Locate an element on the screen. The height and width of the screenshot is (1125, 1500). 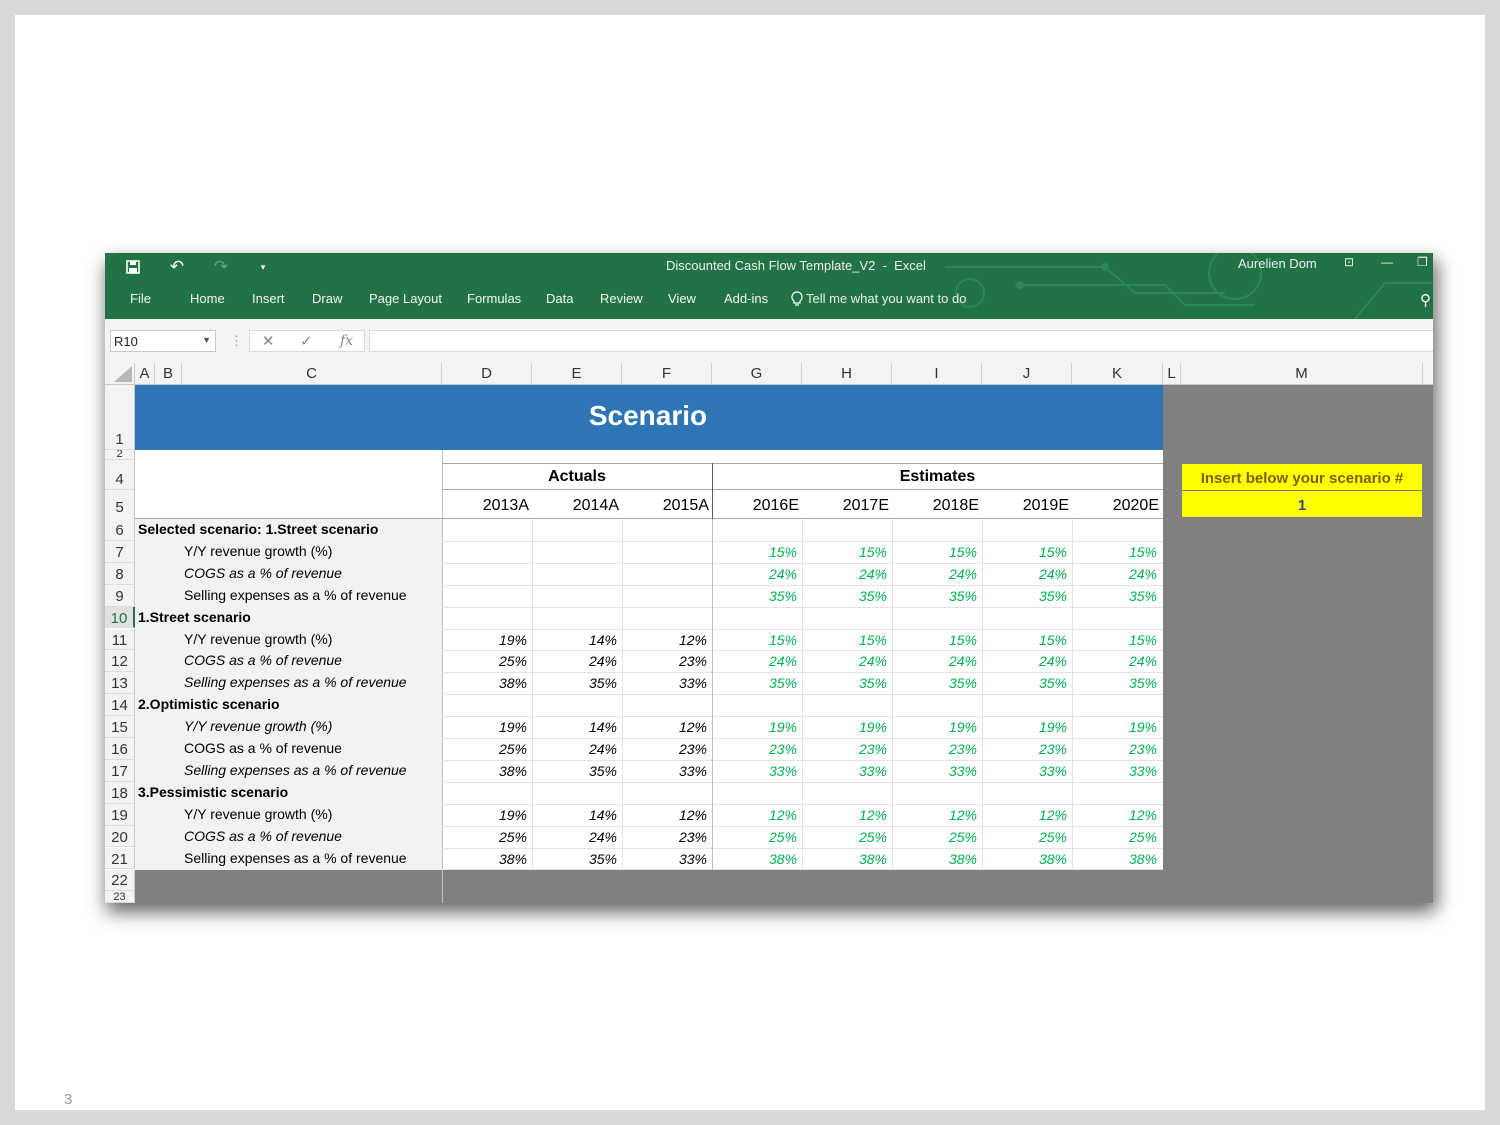
column-header-c: C is located at coordinates (312, 374).